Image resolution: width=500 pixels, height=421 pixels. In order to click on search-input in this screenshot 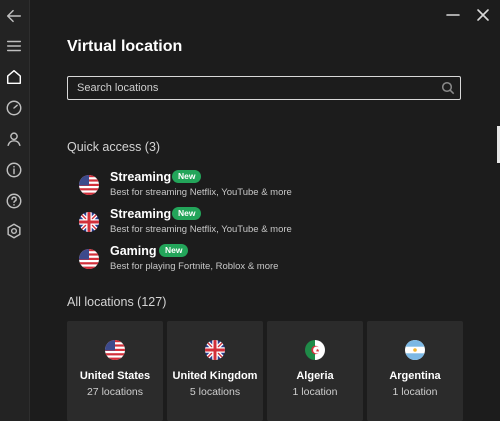, I will do `click(257, 88)`.